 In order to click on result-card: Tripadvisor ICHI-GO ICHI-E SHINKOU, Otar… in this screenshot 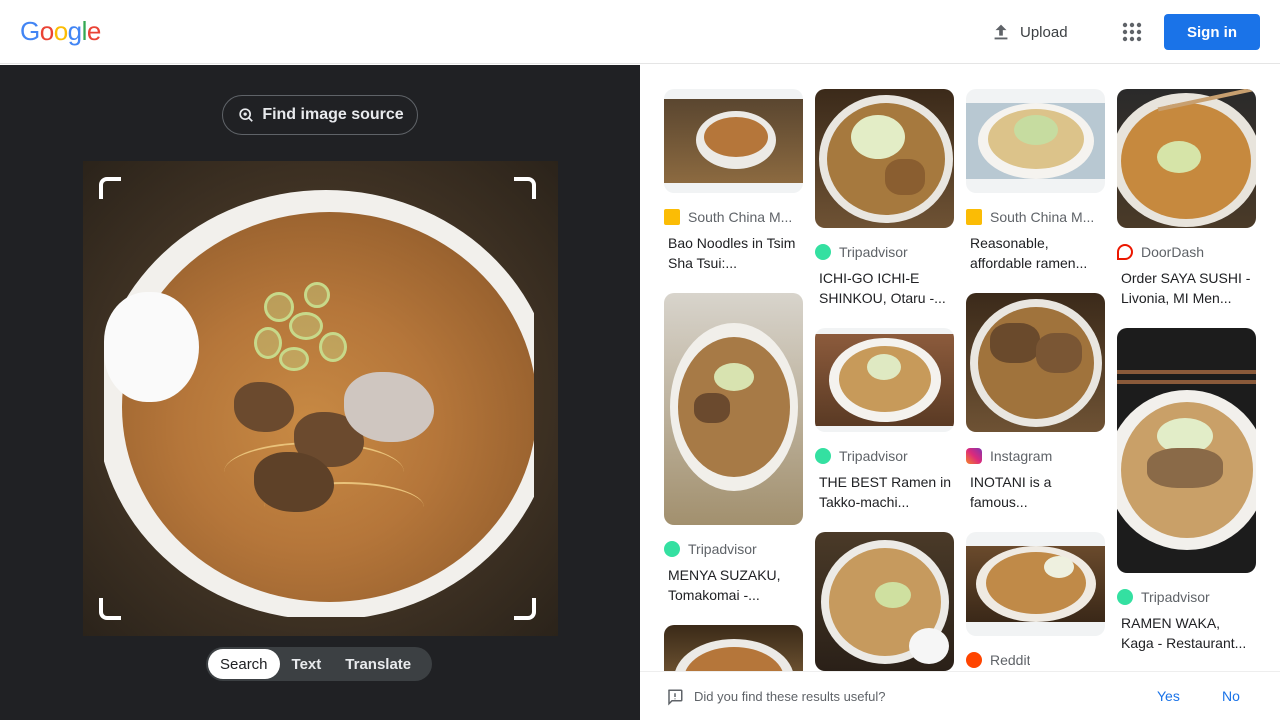, I will do `click(884, 198)`.